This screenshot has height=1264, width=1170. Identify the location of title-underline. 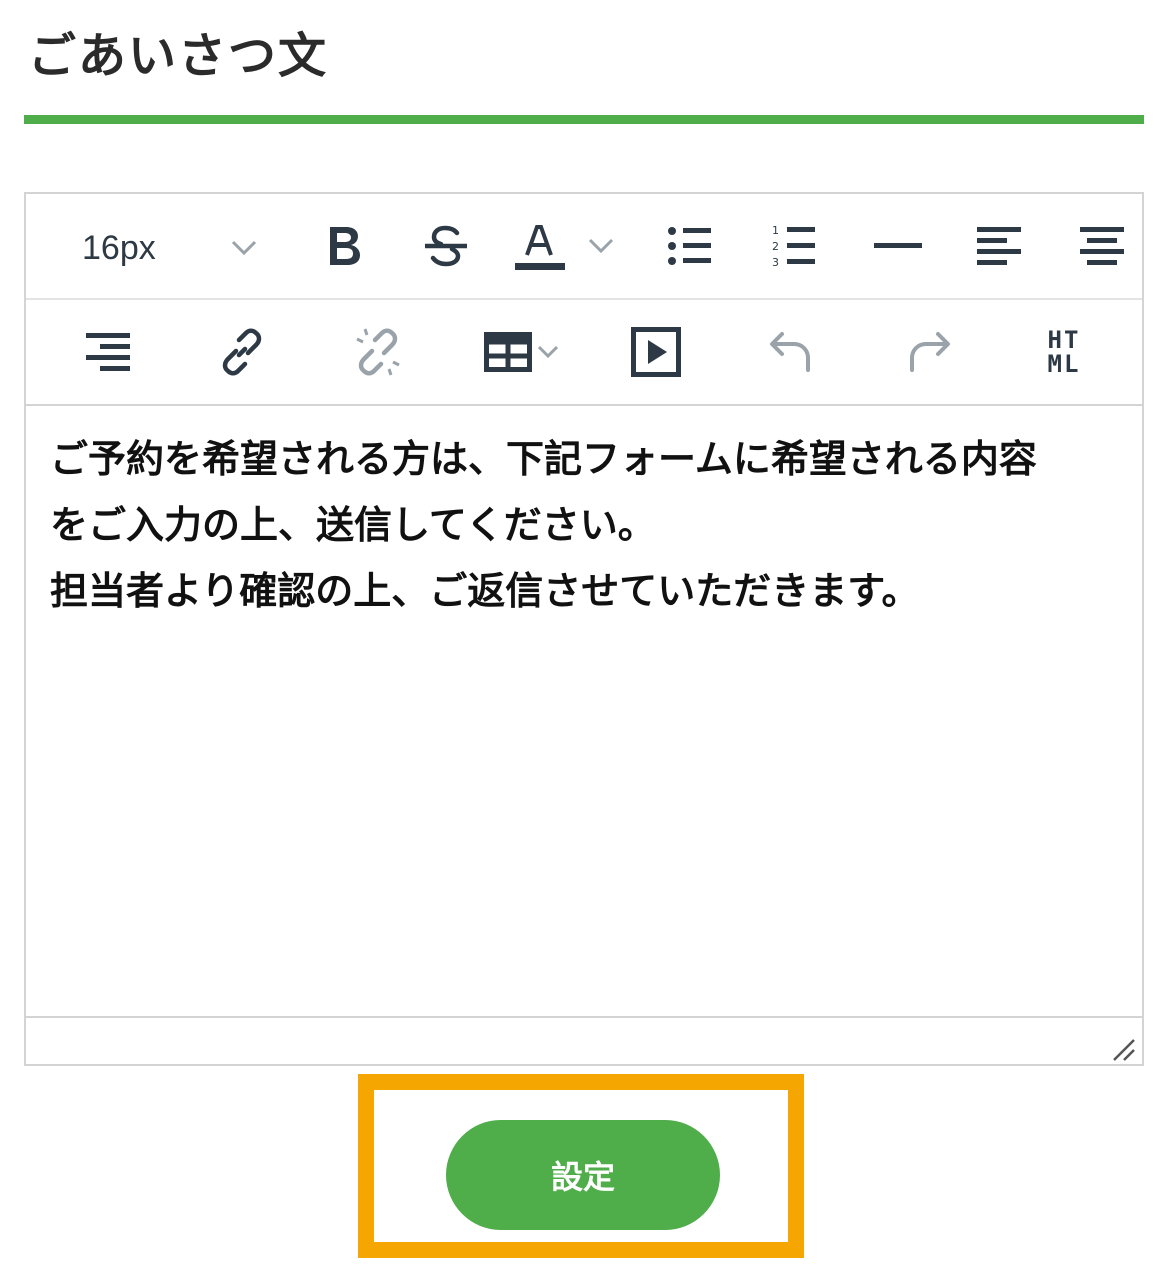
(584, 119).